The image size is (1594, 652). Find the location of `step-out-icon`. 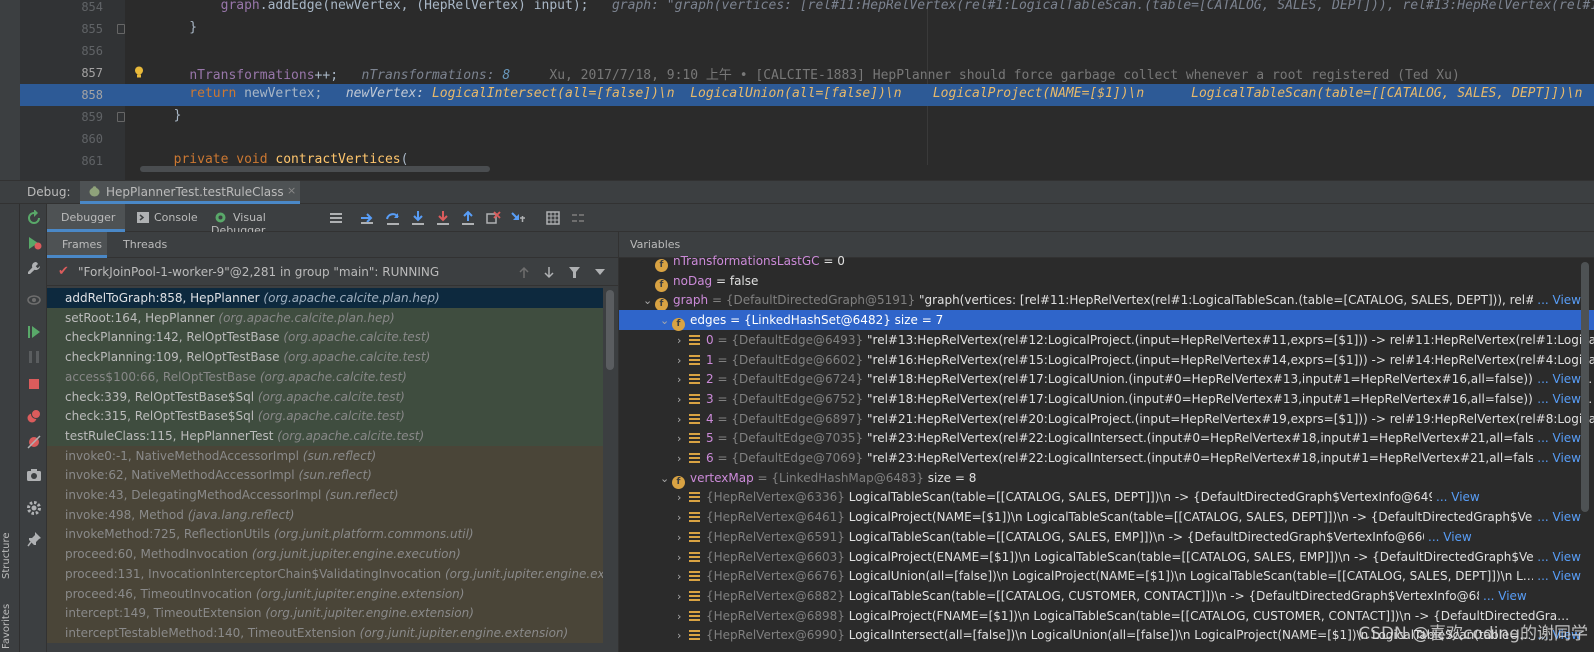

step-out-icon is located at coordinates (468, 218).